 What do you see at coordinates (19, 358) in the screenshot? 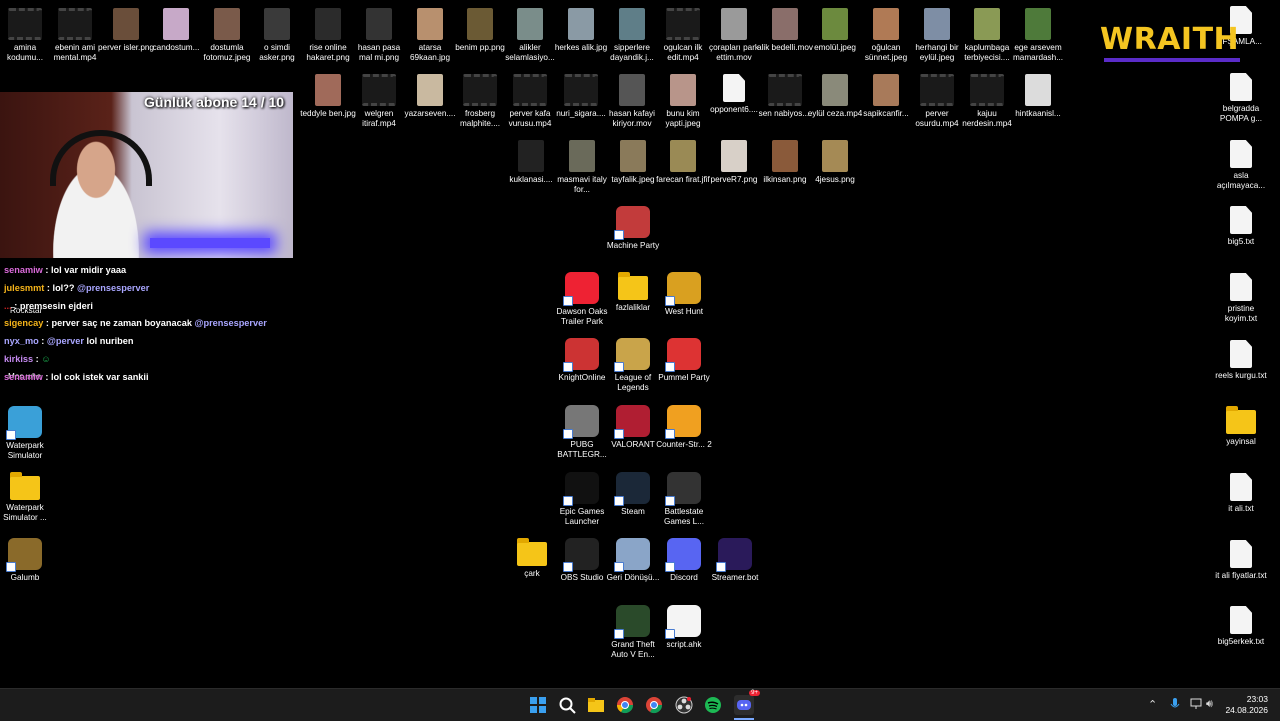
I see `chat-username: kirkiss` at bounding box center [19, 358].